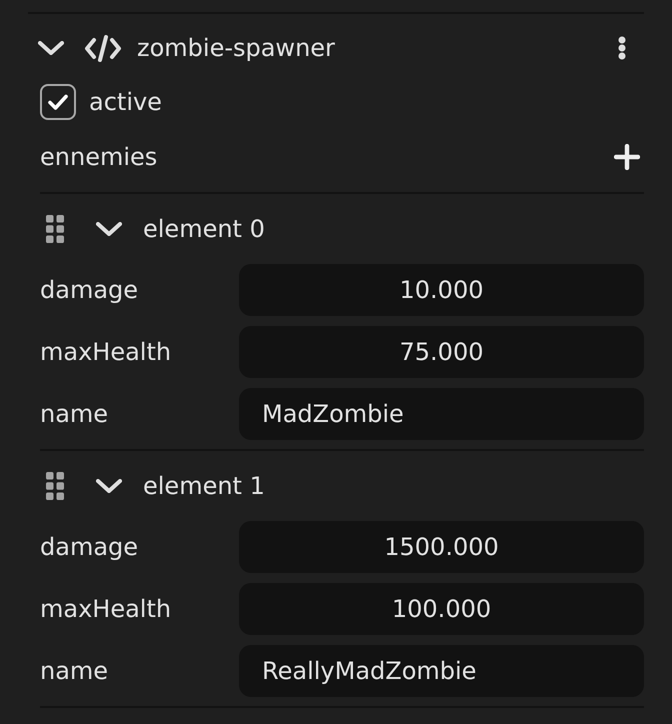 This screenshot has height=724, width=672. Describe the element at coordinates (441, 290) in the screenshot. I see `number-field: 10.000` at that location.